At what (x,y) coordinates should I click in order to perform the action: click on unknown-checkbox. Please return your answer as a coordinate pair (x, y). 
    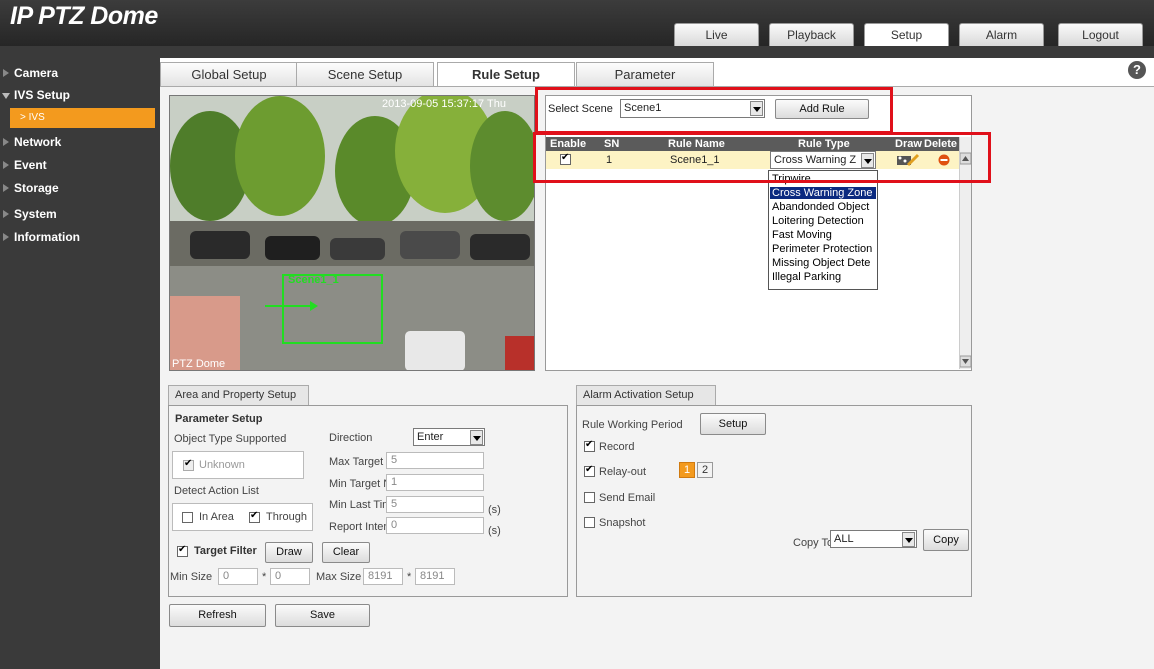
    Looking at the image, I should click on (188, 464).